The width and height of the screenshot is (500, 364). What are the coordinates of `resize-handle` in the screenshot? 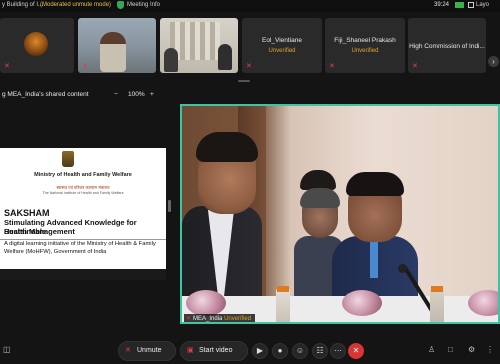 It's located at (244, 81).